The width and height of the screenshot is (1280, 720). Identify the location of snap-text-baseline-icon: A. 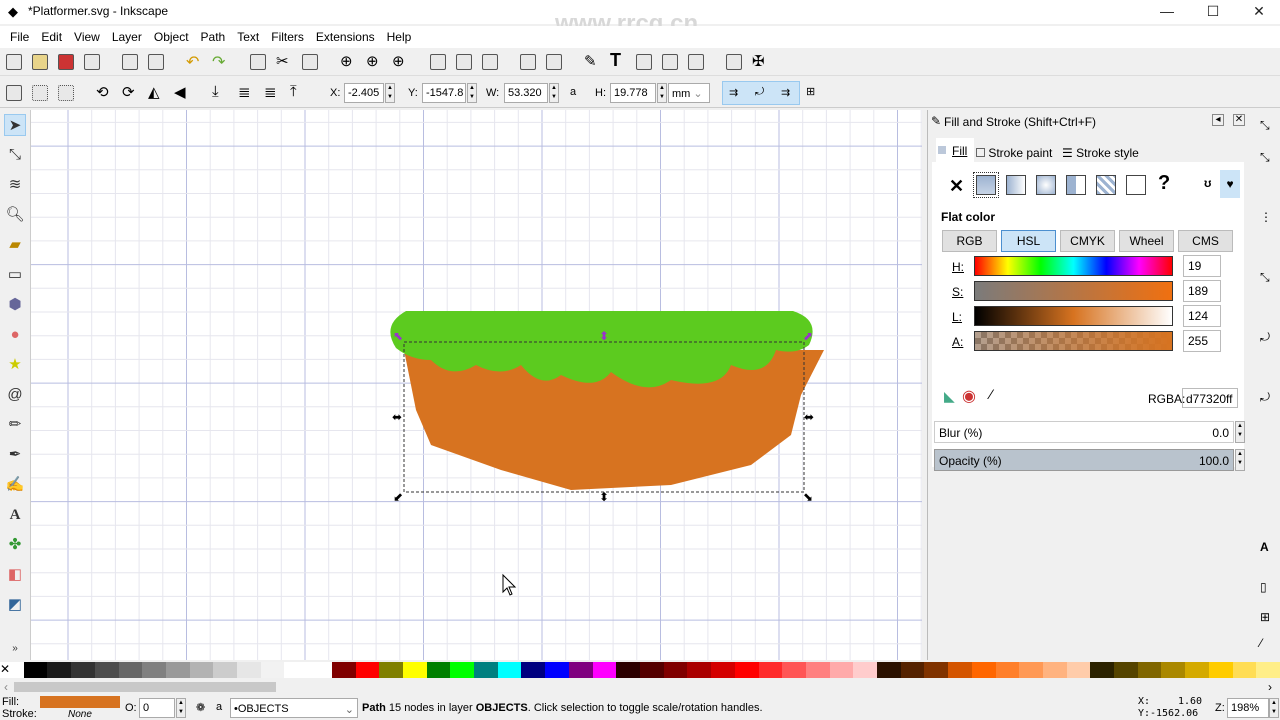
(1264, 547).